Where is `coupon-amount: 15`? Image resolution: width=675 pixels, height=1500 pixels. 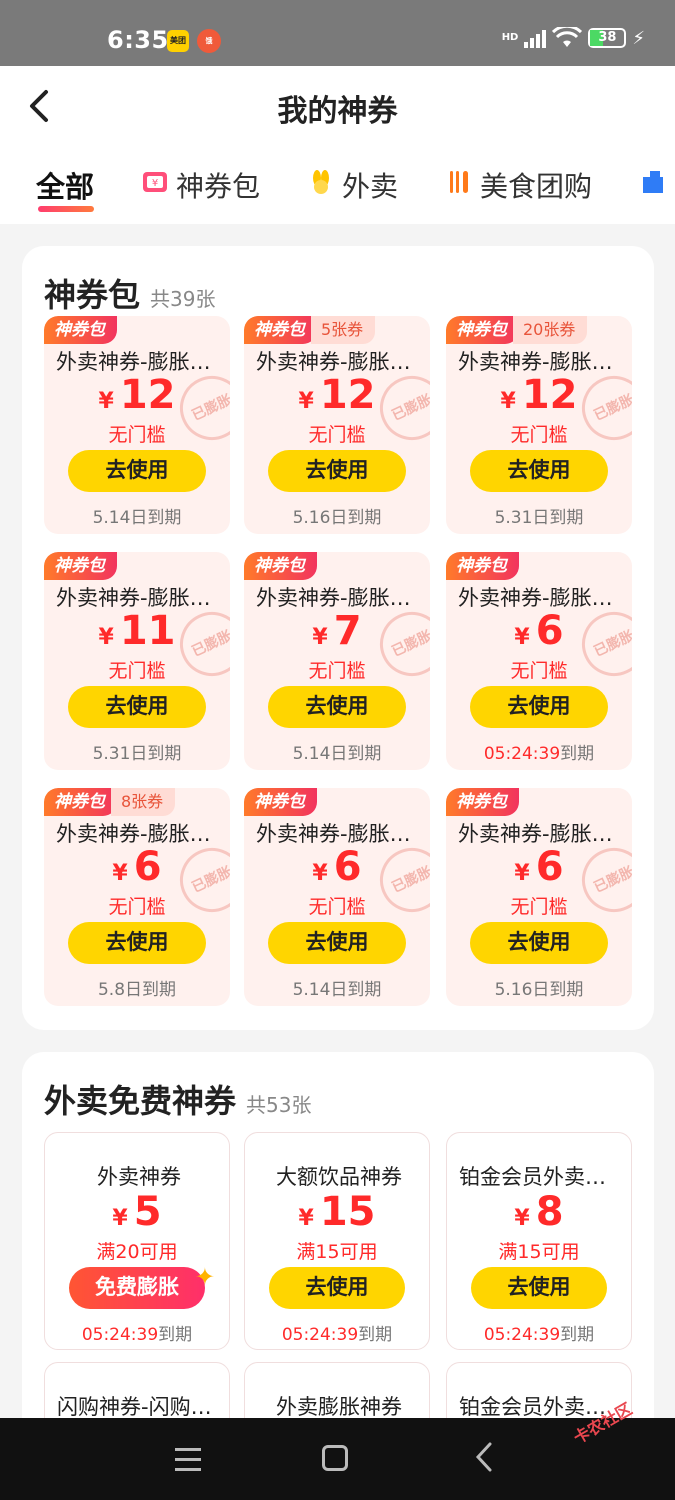
coupon-amount: 15 is located at coordinates (347, 1212).